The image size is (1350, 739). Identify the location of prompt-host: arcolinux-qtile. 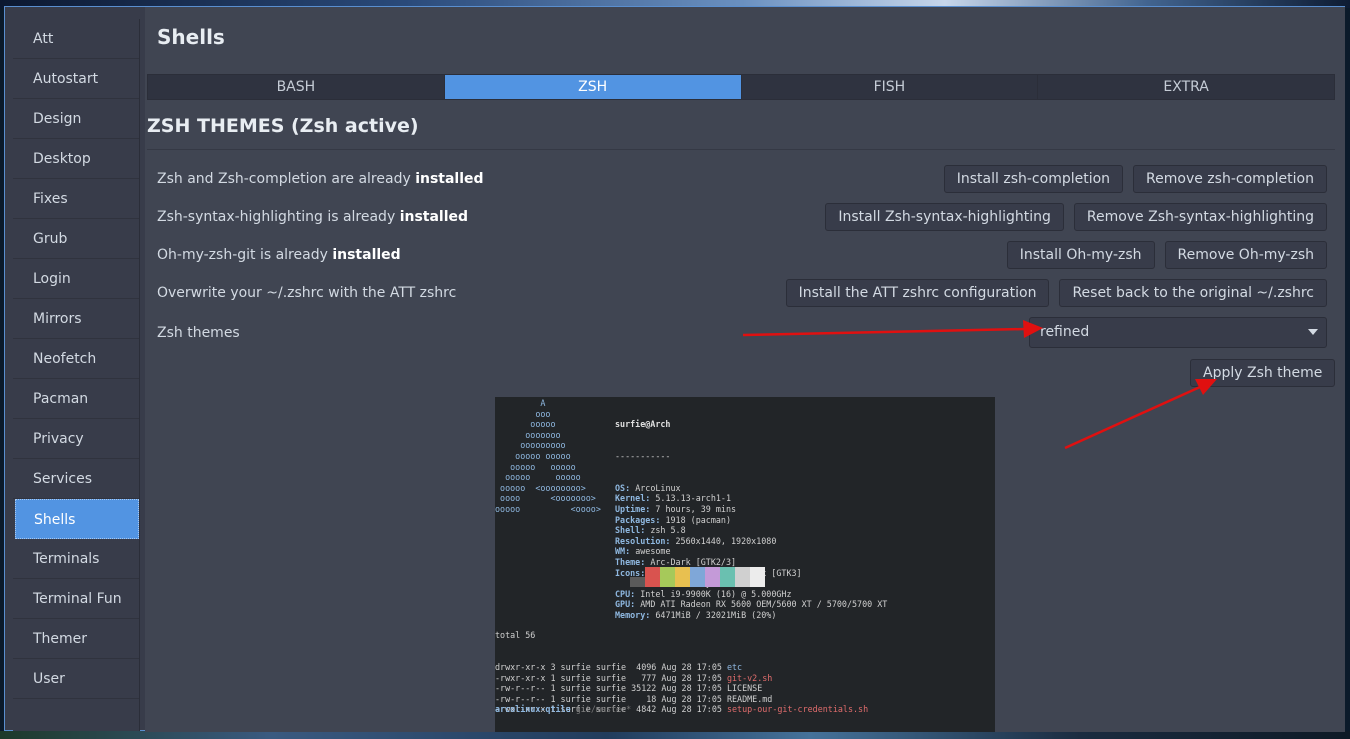
(533, 709).